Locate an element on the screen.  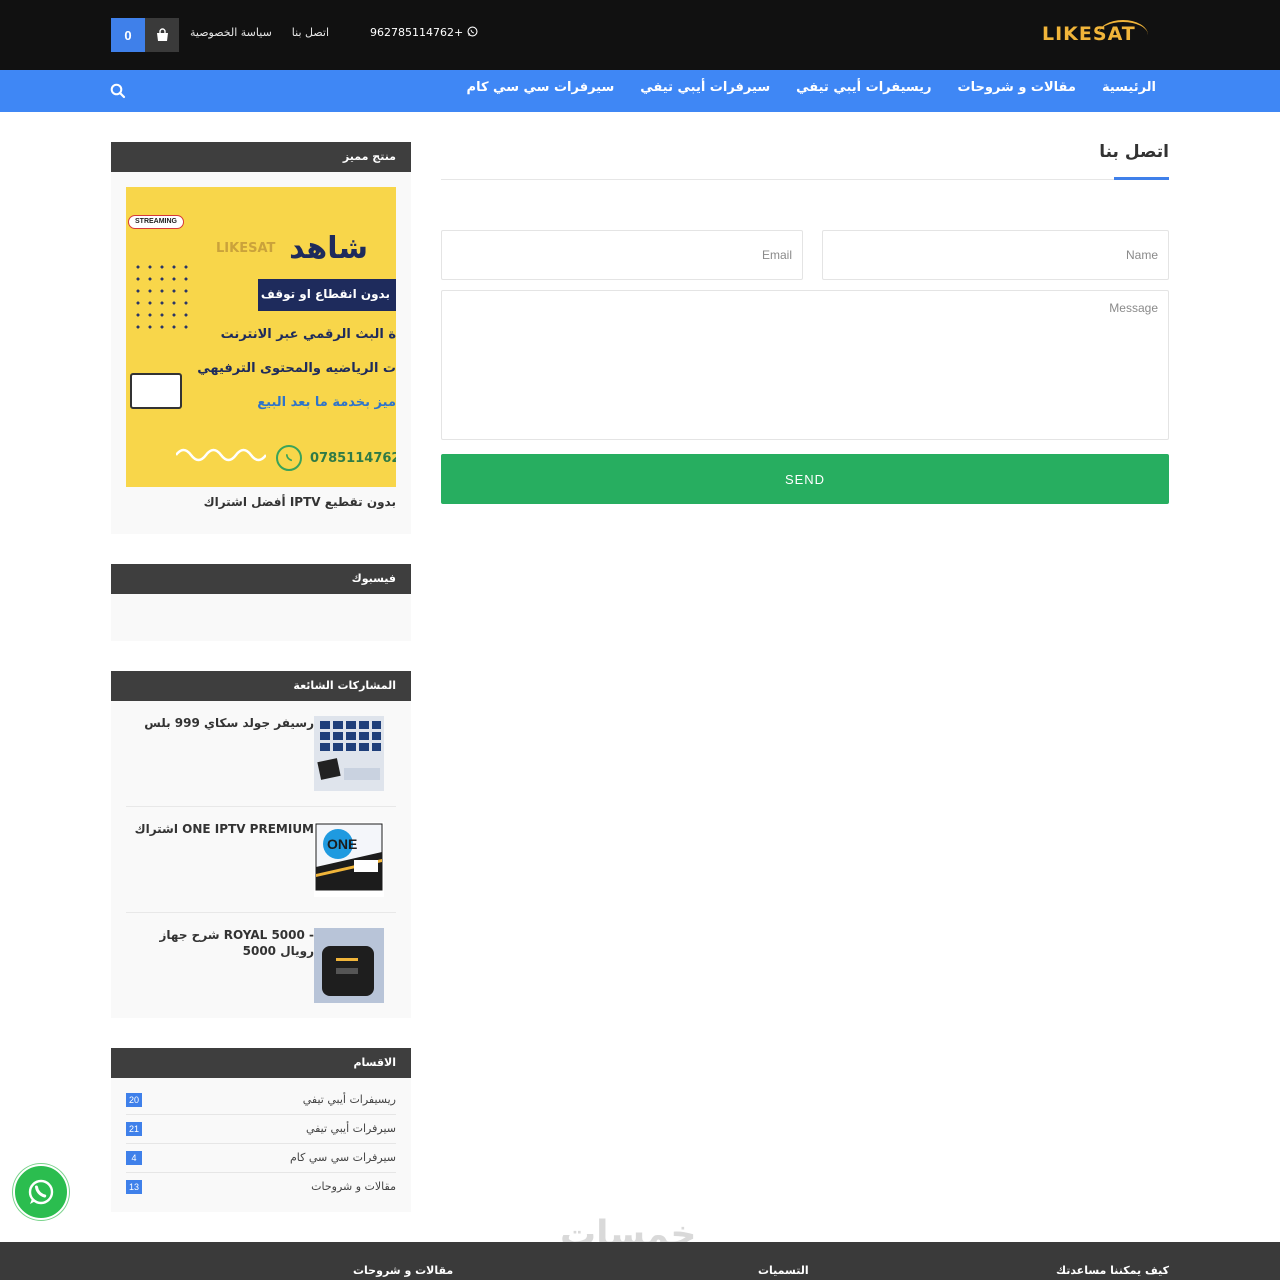
svg-text: ONE is located at coordinates (342, 844).